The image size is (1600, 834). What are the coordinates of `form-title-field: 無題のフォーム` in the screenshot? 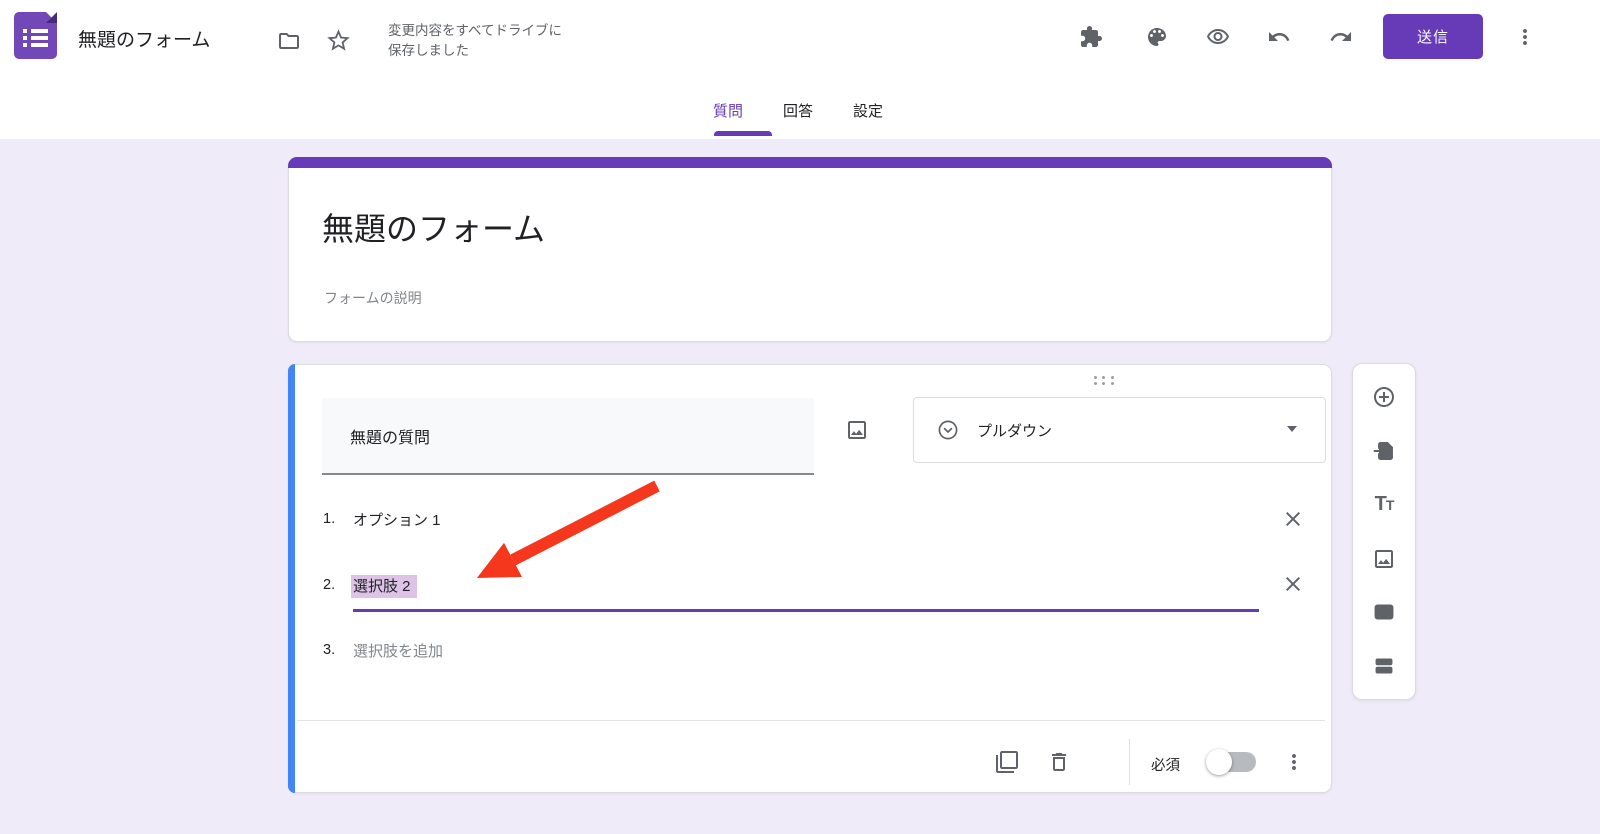 It's located at (144, 41).